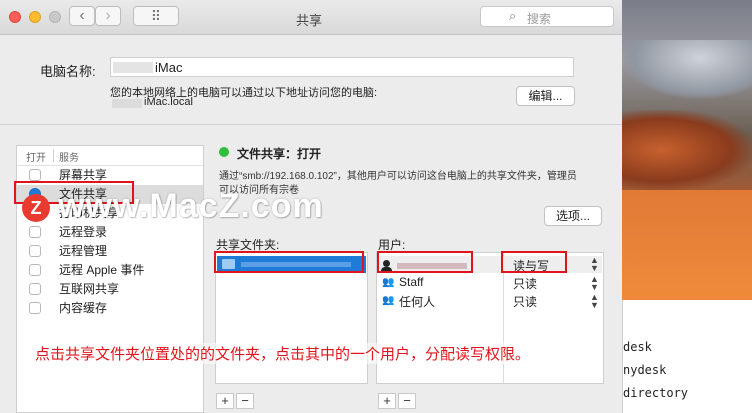 This screenshot has height=413, width=752. I want to click on minimize-window-button, so click(35, 17).